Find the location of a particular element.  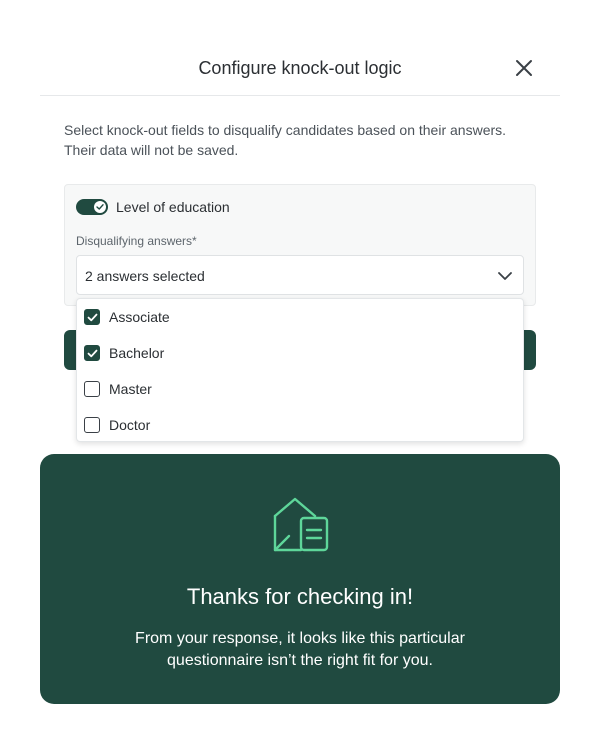

select-value: 2 answers selected is located at coordinates (145, 276).